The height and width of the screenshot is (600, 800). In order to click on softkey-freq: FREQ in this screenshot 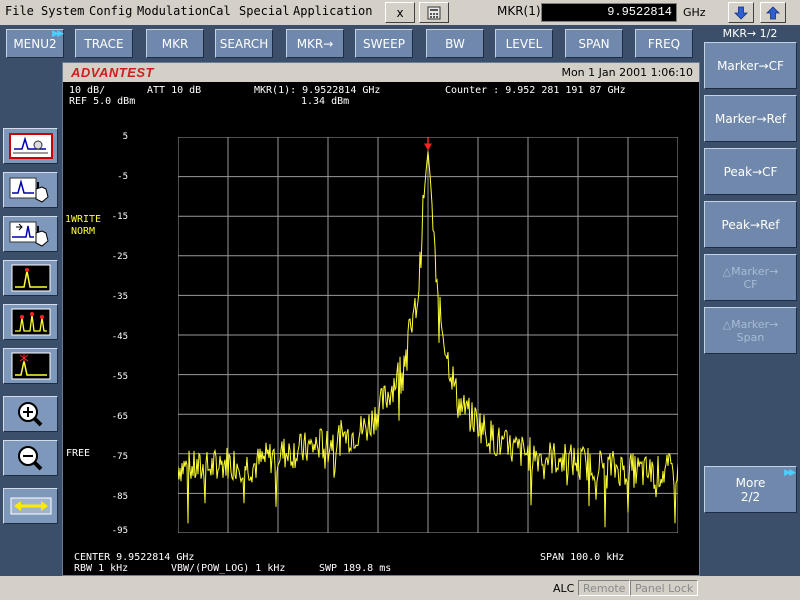, I will do `click(664, 43)`.